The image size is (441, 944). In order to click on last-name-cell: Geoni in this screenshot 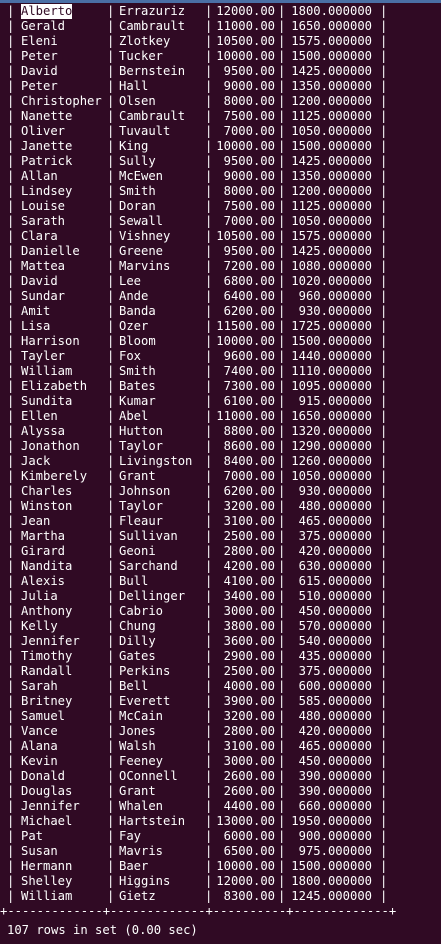, I will do `click(137, 551)`.